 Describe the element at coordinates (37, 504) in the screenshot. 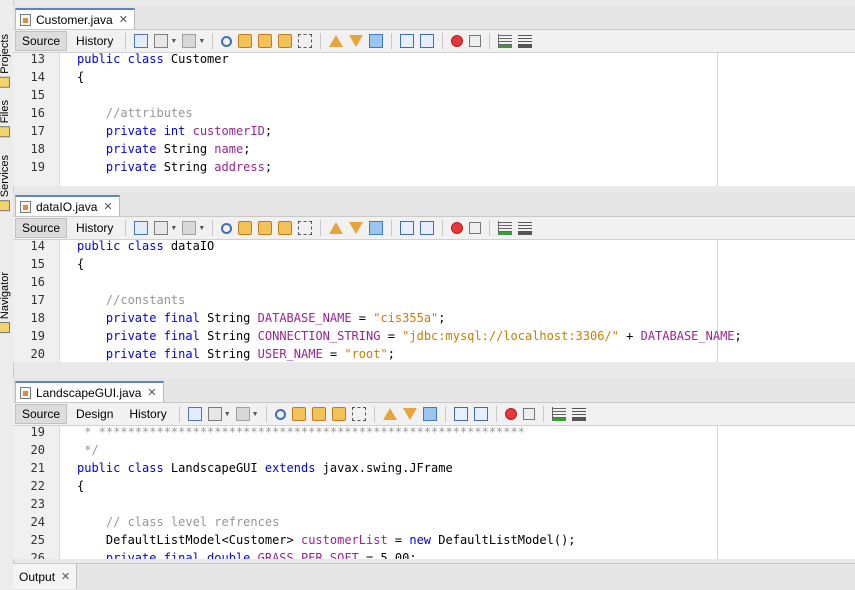

I see `line-number: 23` at that location.